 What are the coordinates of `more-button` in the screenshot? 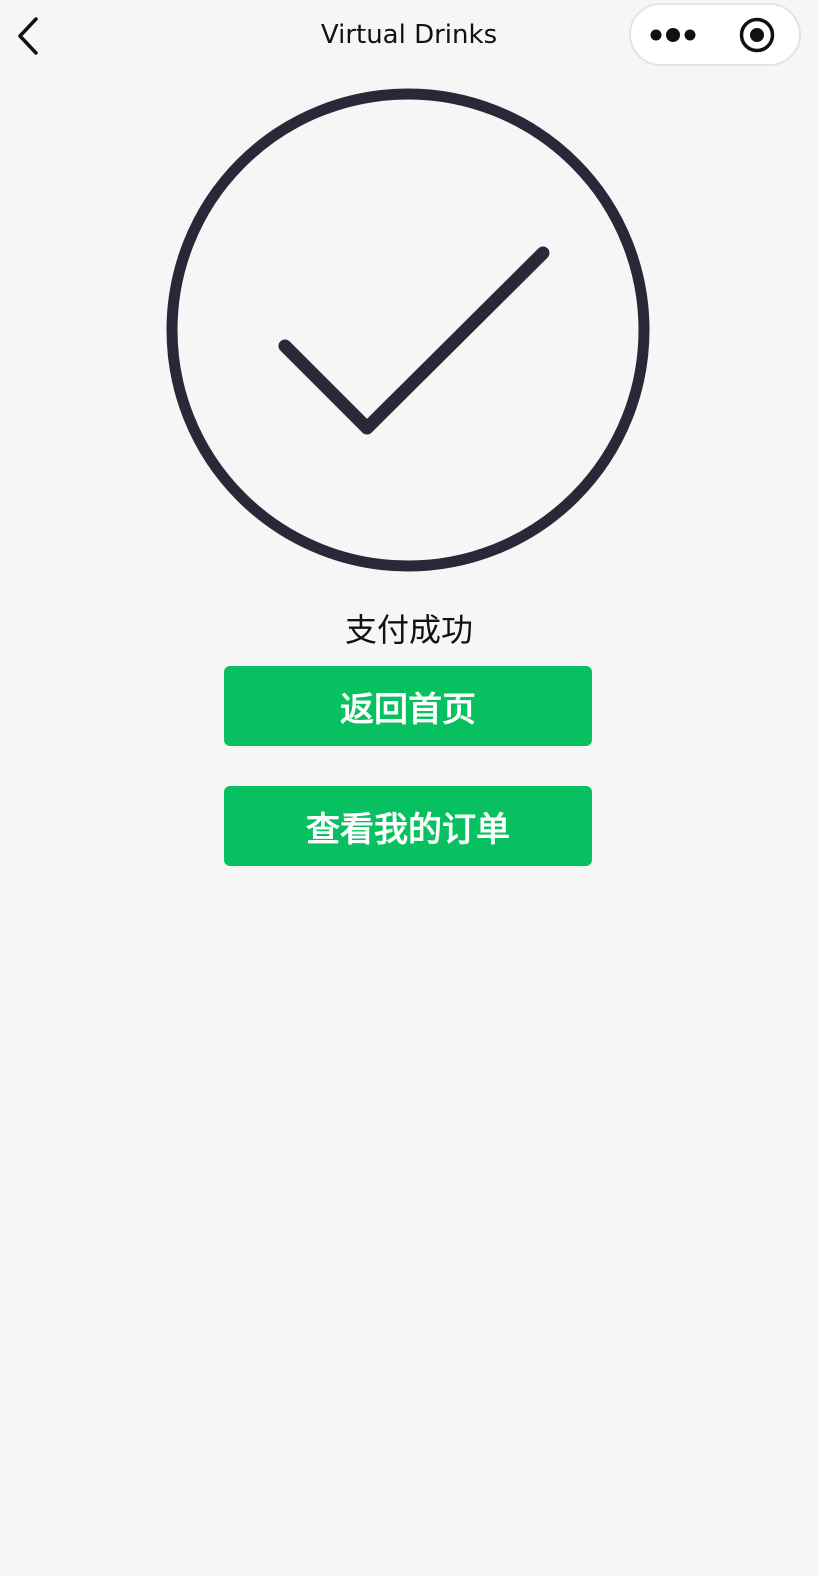 It's located at (673, 34).